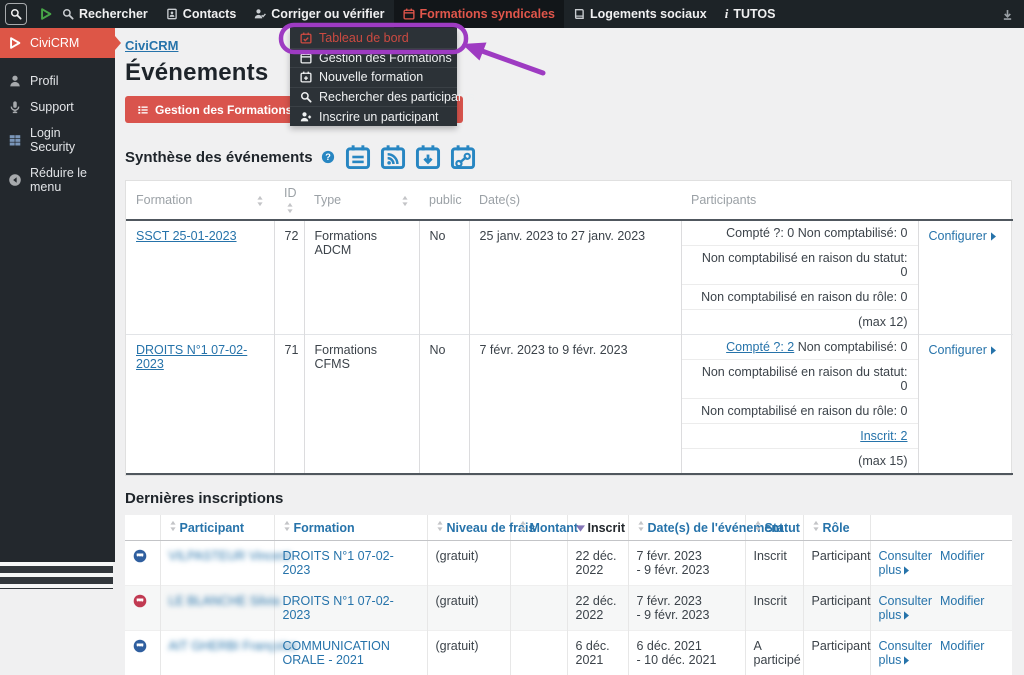 The width and height of the screenshot is (1024, 675). Describe the element at coordinates (597, 528) in the screenshot. I see `col-inscrit-sorted: Inscrit` at that location.